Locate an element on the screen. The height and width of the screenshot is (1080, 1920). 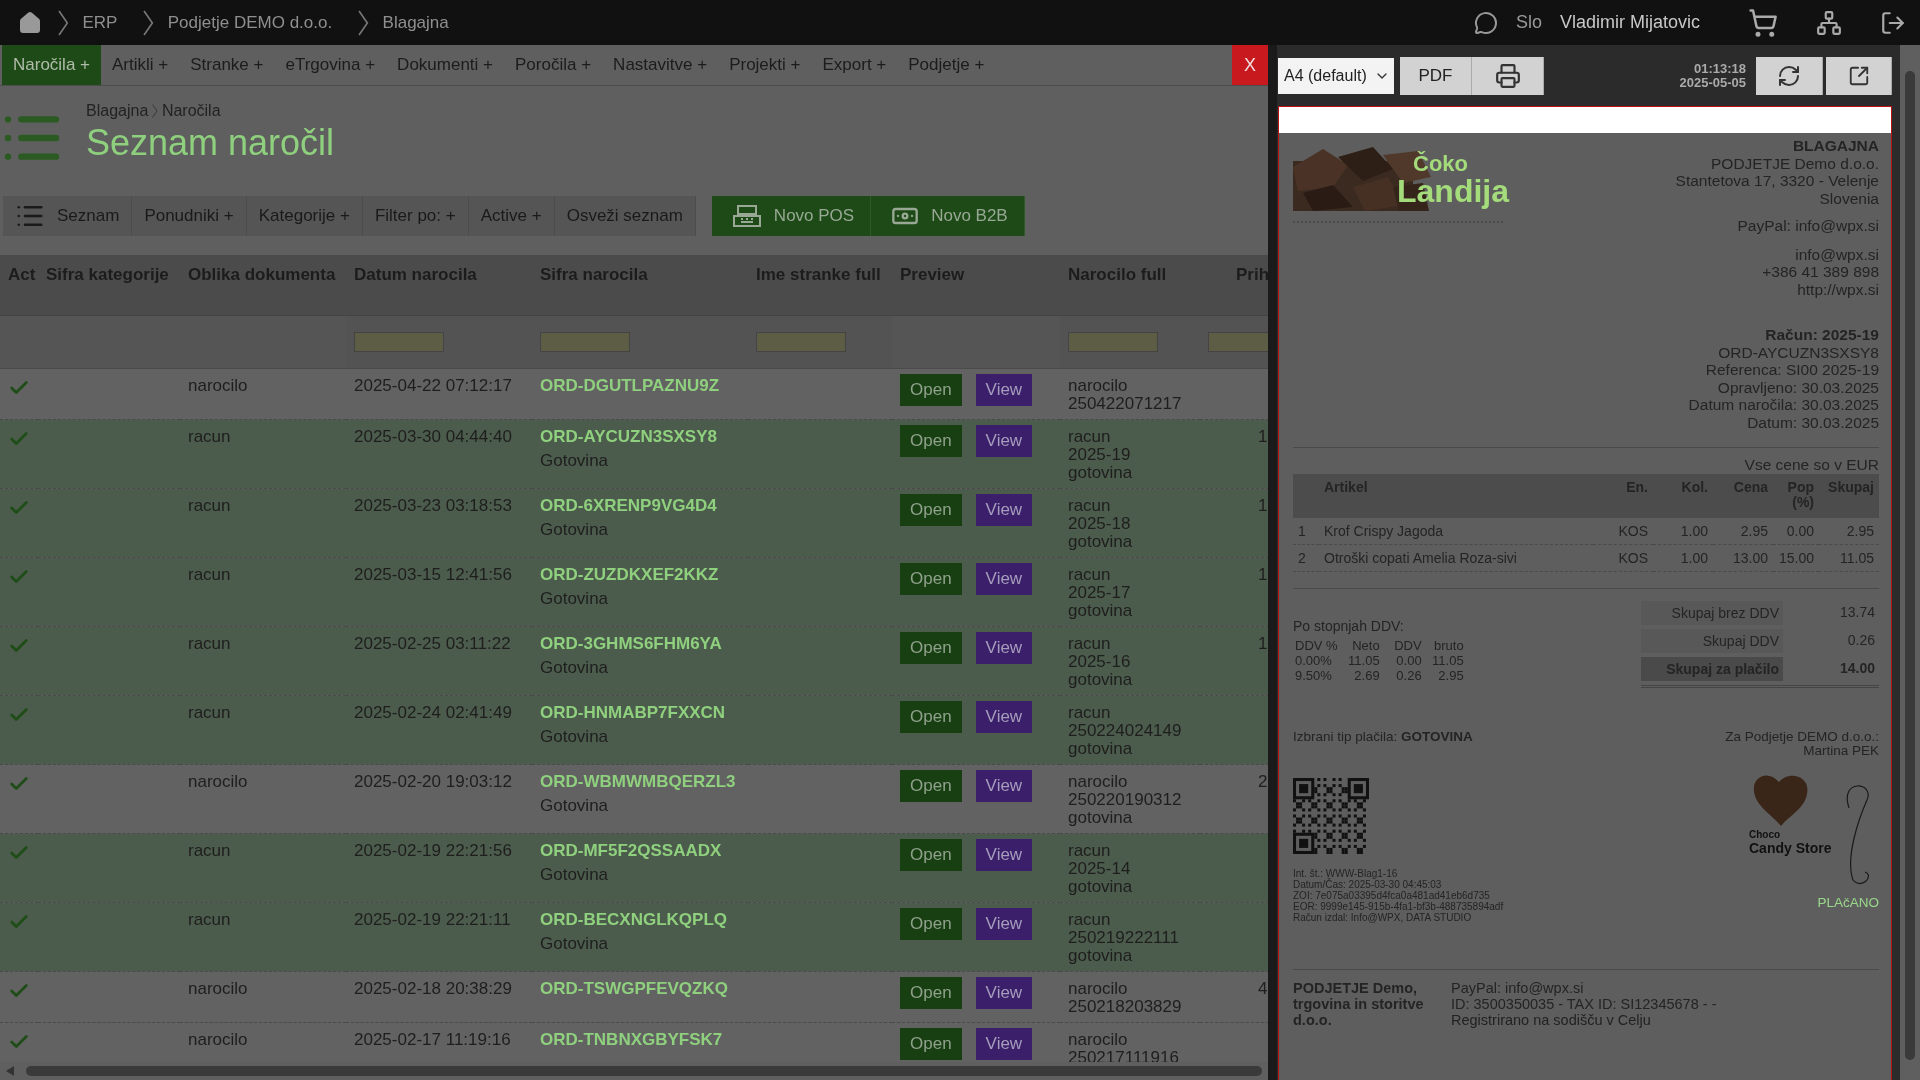
table-cell-text: racun 250224024149 gotovina is located at coordinates (1125, 731).